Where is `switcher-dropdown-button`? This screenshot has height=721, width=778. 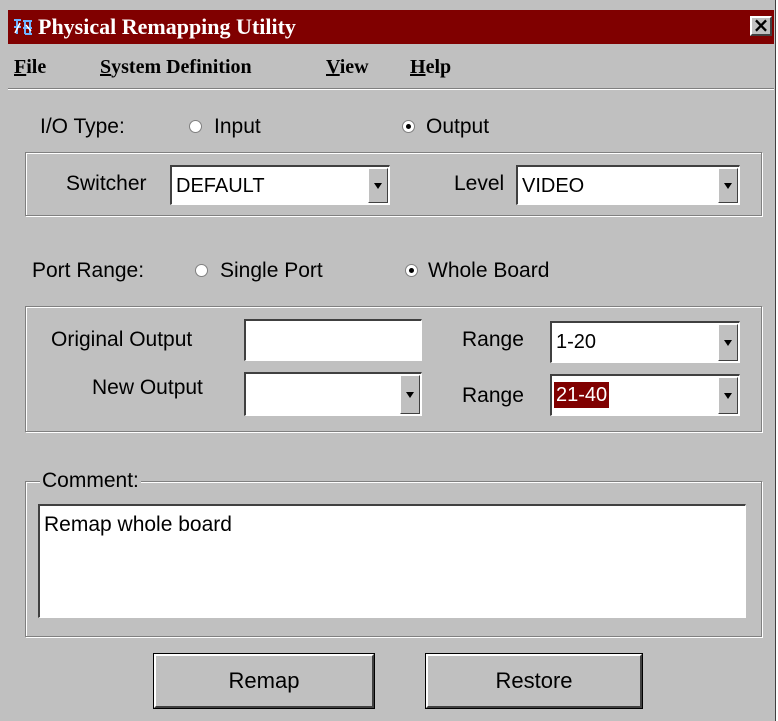 switcher-dropdown-button is located at coordinates (378, 185).